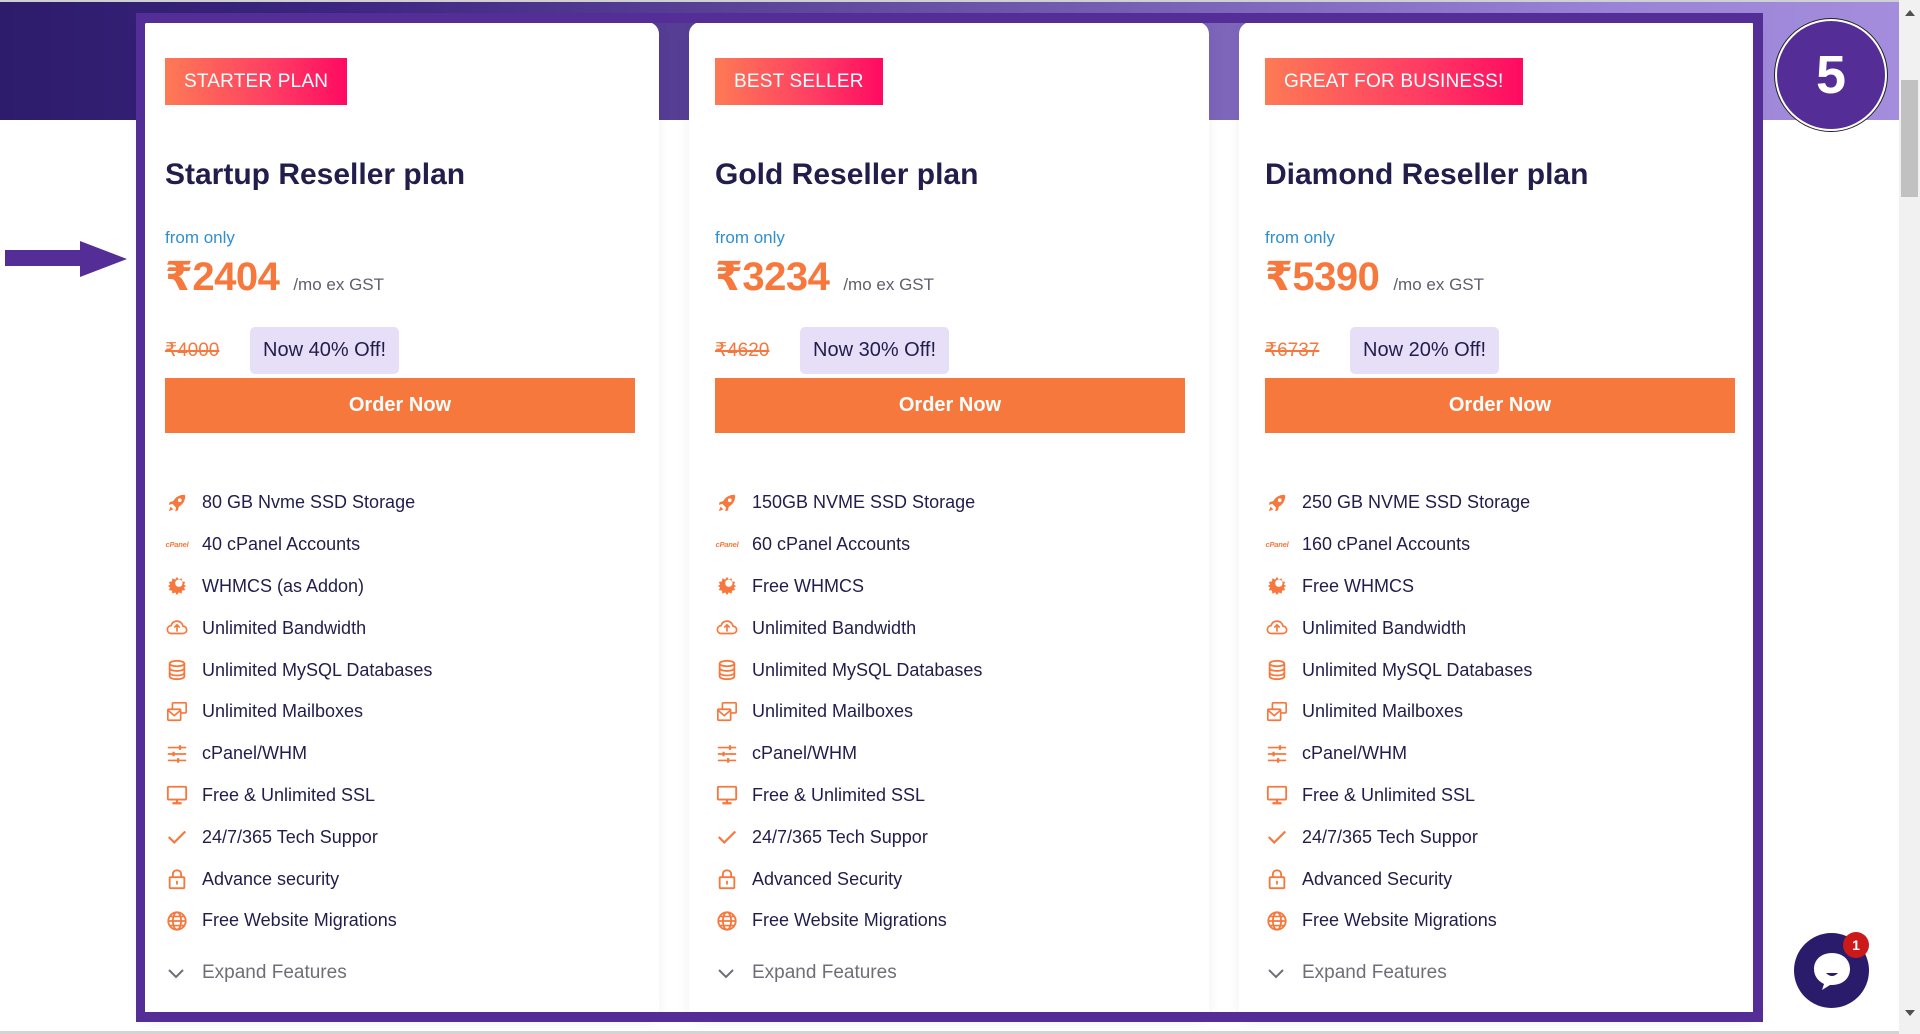 The width and height of the screenshot is (1920, 1034). What do you see at coordinates (824, 972) in the screenshot?
I see `expand-features-label: Expand Features` at bounding box center [824, 972].